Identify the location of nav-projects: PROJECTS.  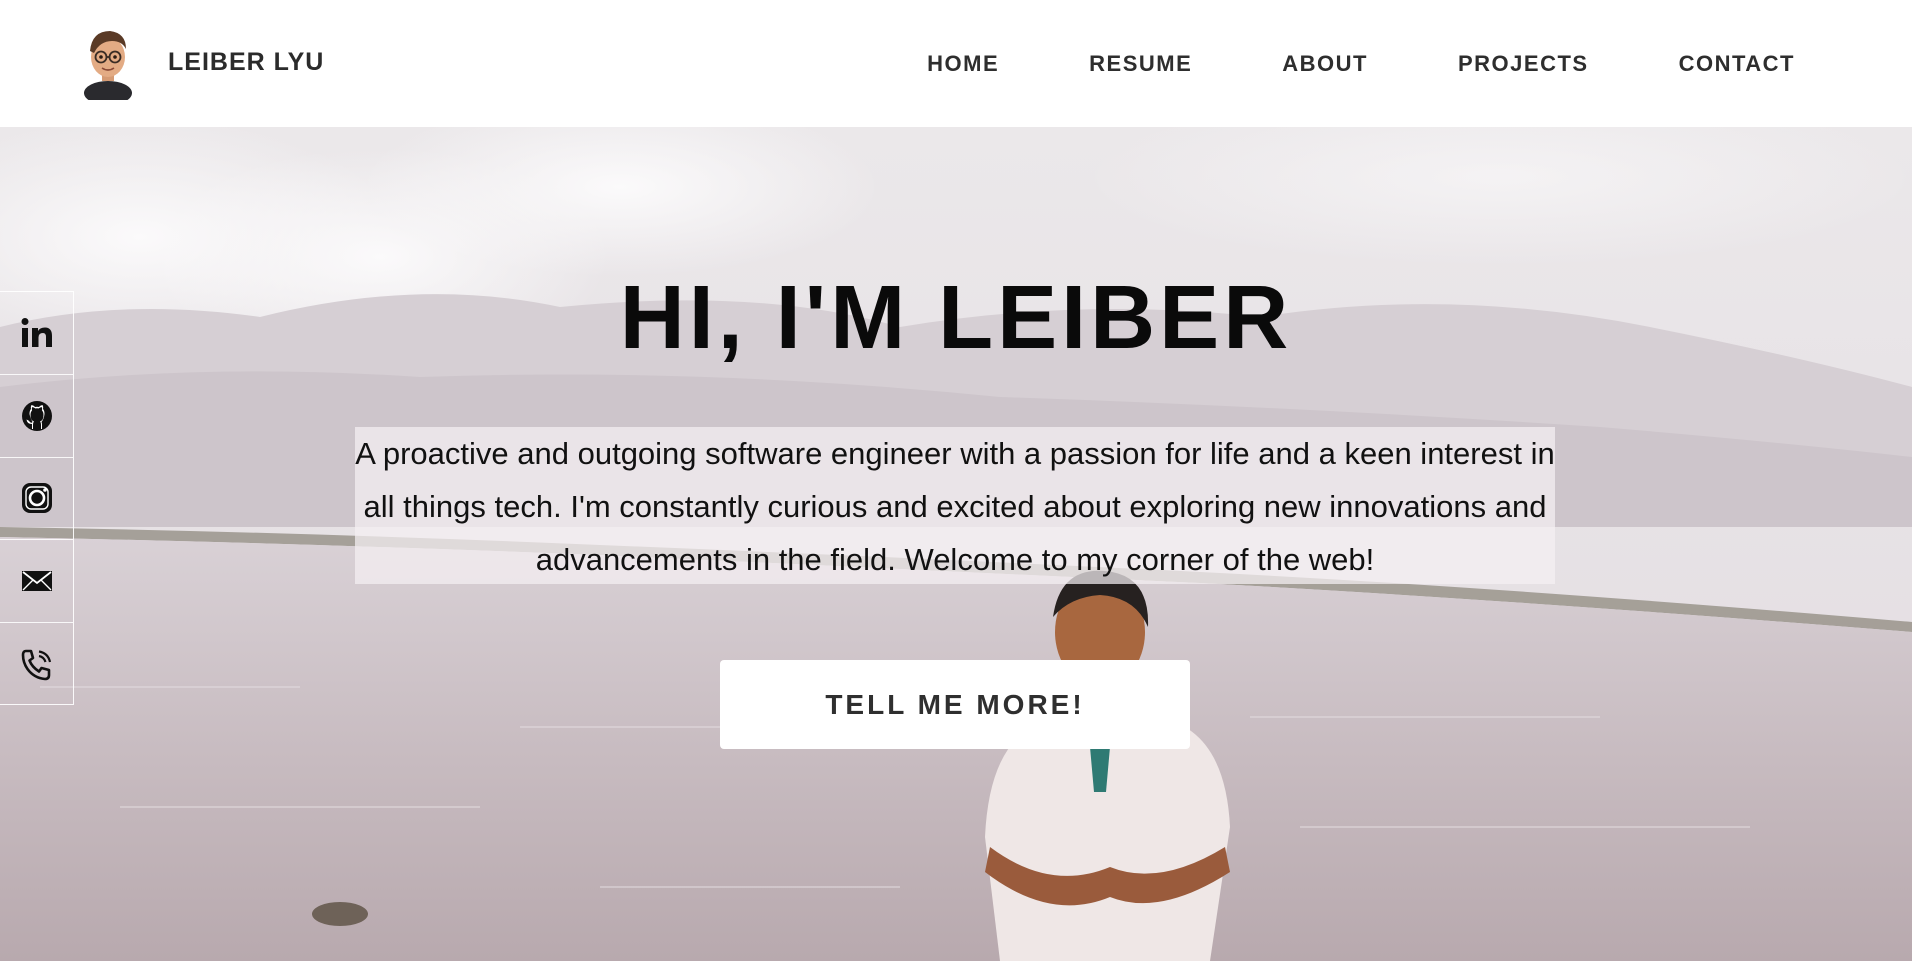
(1523, 64).